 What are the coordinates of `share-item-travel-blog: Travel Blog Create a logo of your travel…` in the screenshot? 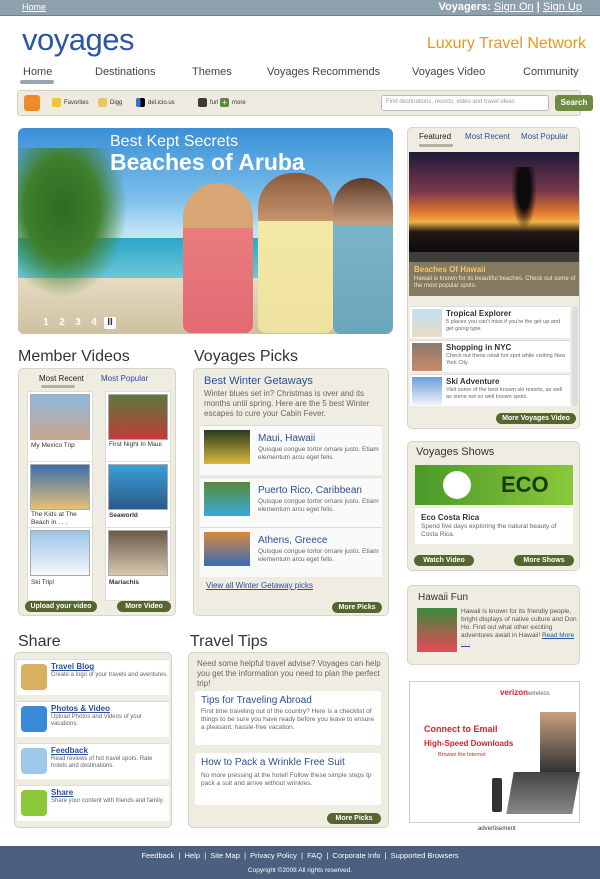 It's located at (93, 677).